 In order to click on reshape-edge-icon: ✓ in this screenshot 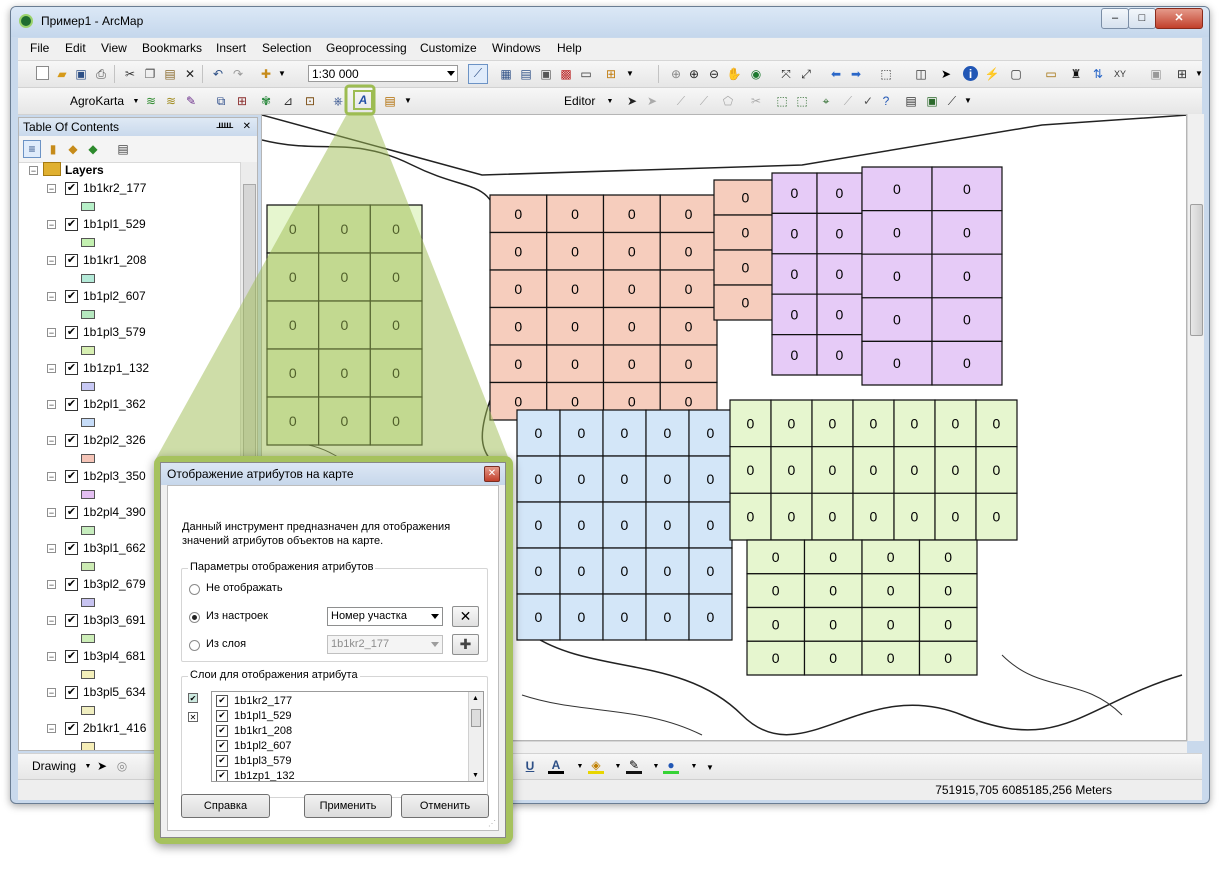, I will do `click(868, 101)`.